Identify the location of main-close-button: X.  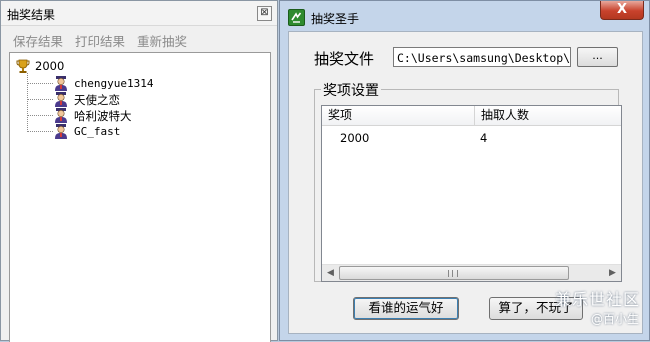
(622, 10).